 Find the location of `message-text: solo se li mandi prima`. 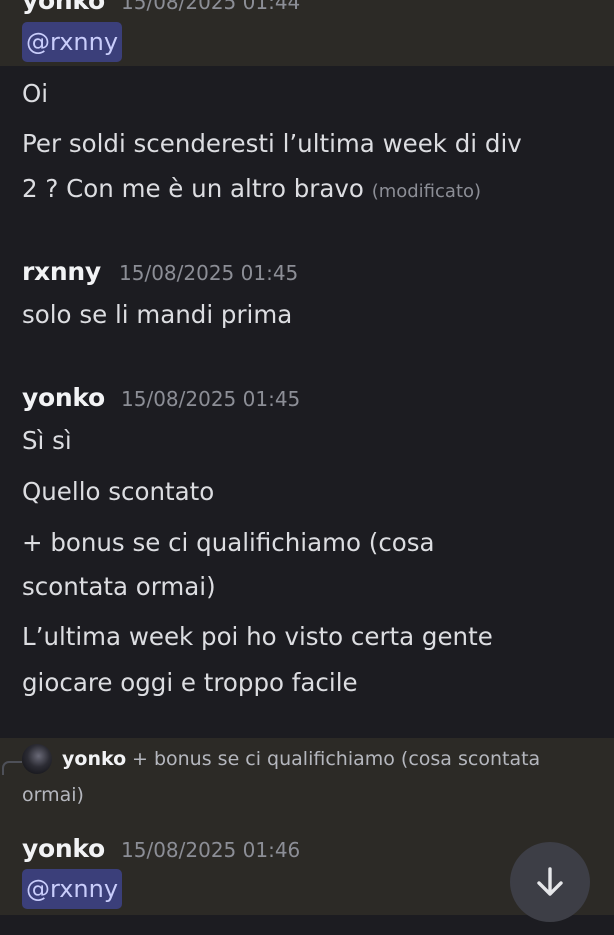

message-text: solo se li mandi prima is located at coordinates (157, 314).